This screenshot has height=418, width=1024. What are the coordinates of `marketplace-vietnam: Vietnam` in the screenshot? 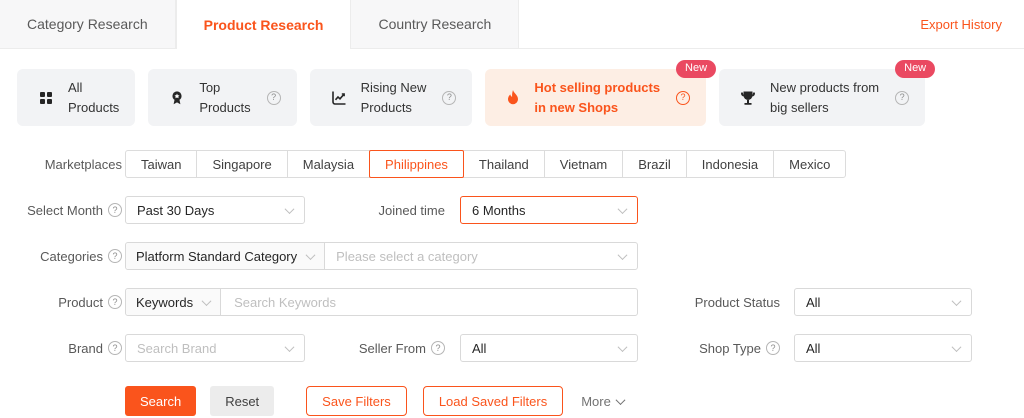 It's located at (583, 164).